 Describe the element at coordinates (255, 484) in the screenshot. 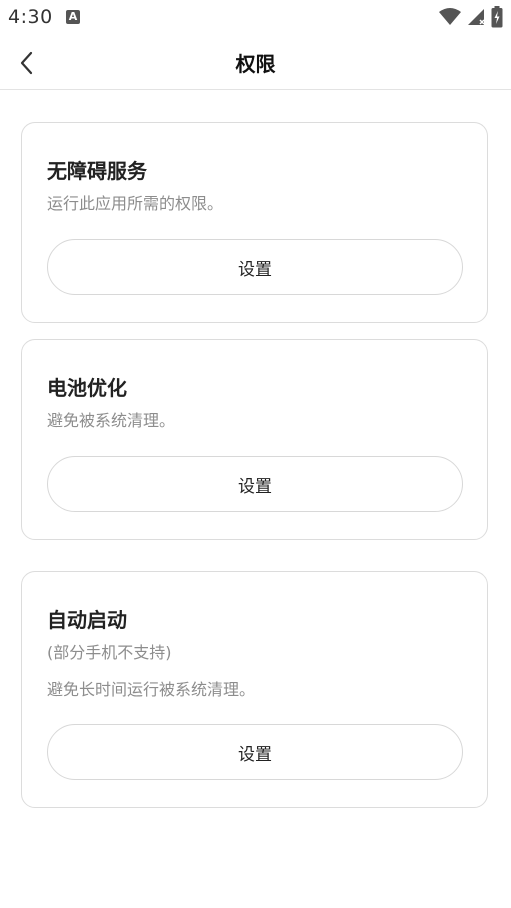

I see `battery-settings-button: 设置` at that location.